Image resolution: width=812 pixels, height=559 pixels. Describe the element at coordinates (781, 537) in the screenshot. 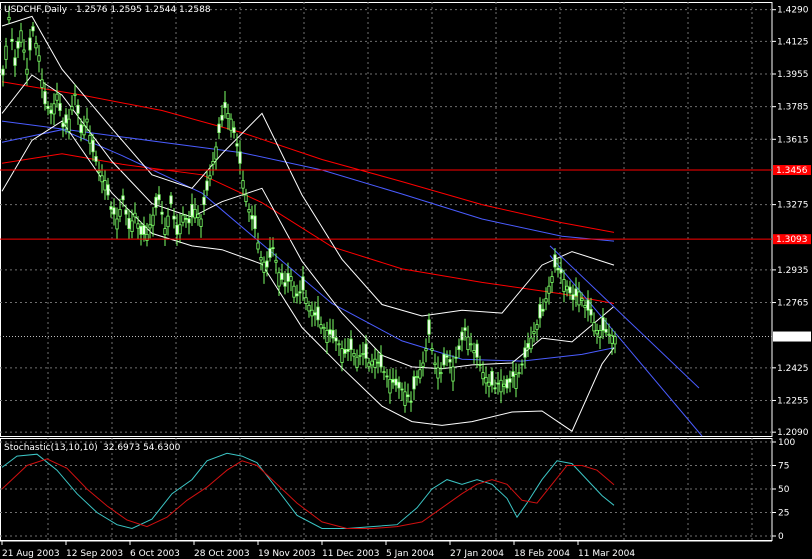

I see `stochastic-axis-label: 0` at that location.